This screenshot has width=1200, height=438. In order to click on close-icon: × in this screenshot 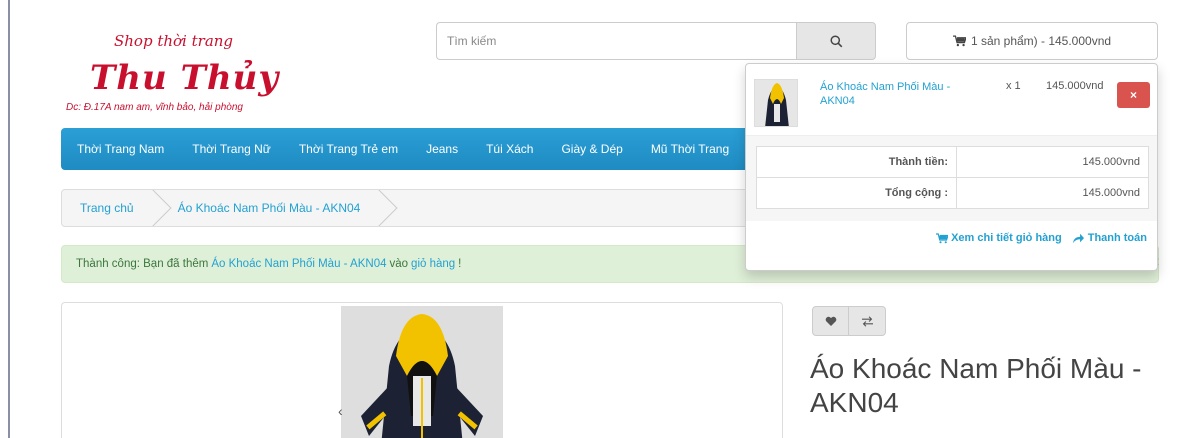, I will do `click(1133, 95)`.